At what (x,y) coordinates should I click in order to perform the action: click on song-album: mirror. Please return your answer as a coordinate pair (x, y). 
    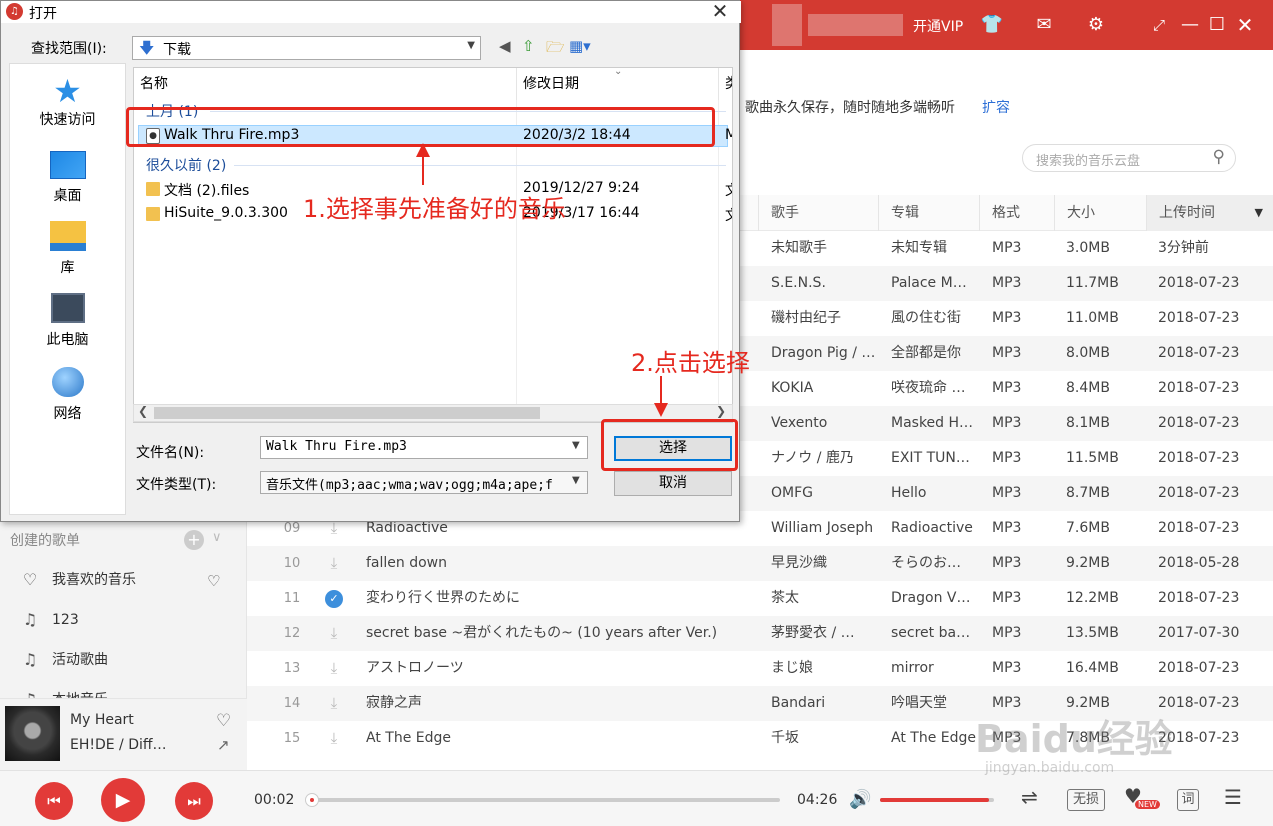
    Looking at the image, I should click on (912, 668).